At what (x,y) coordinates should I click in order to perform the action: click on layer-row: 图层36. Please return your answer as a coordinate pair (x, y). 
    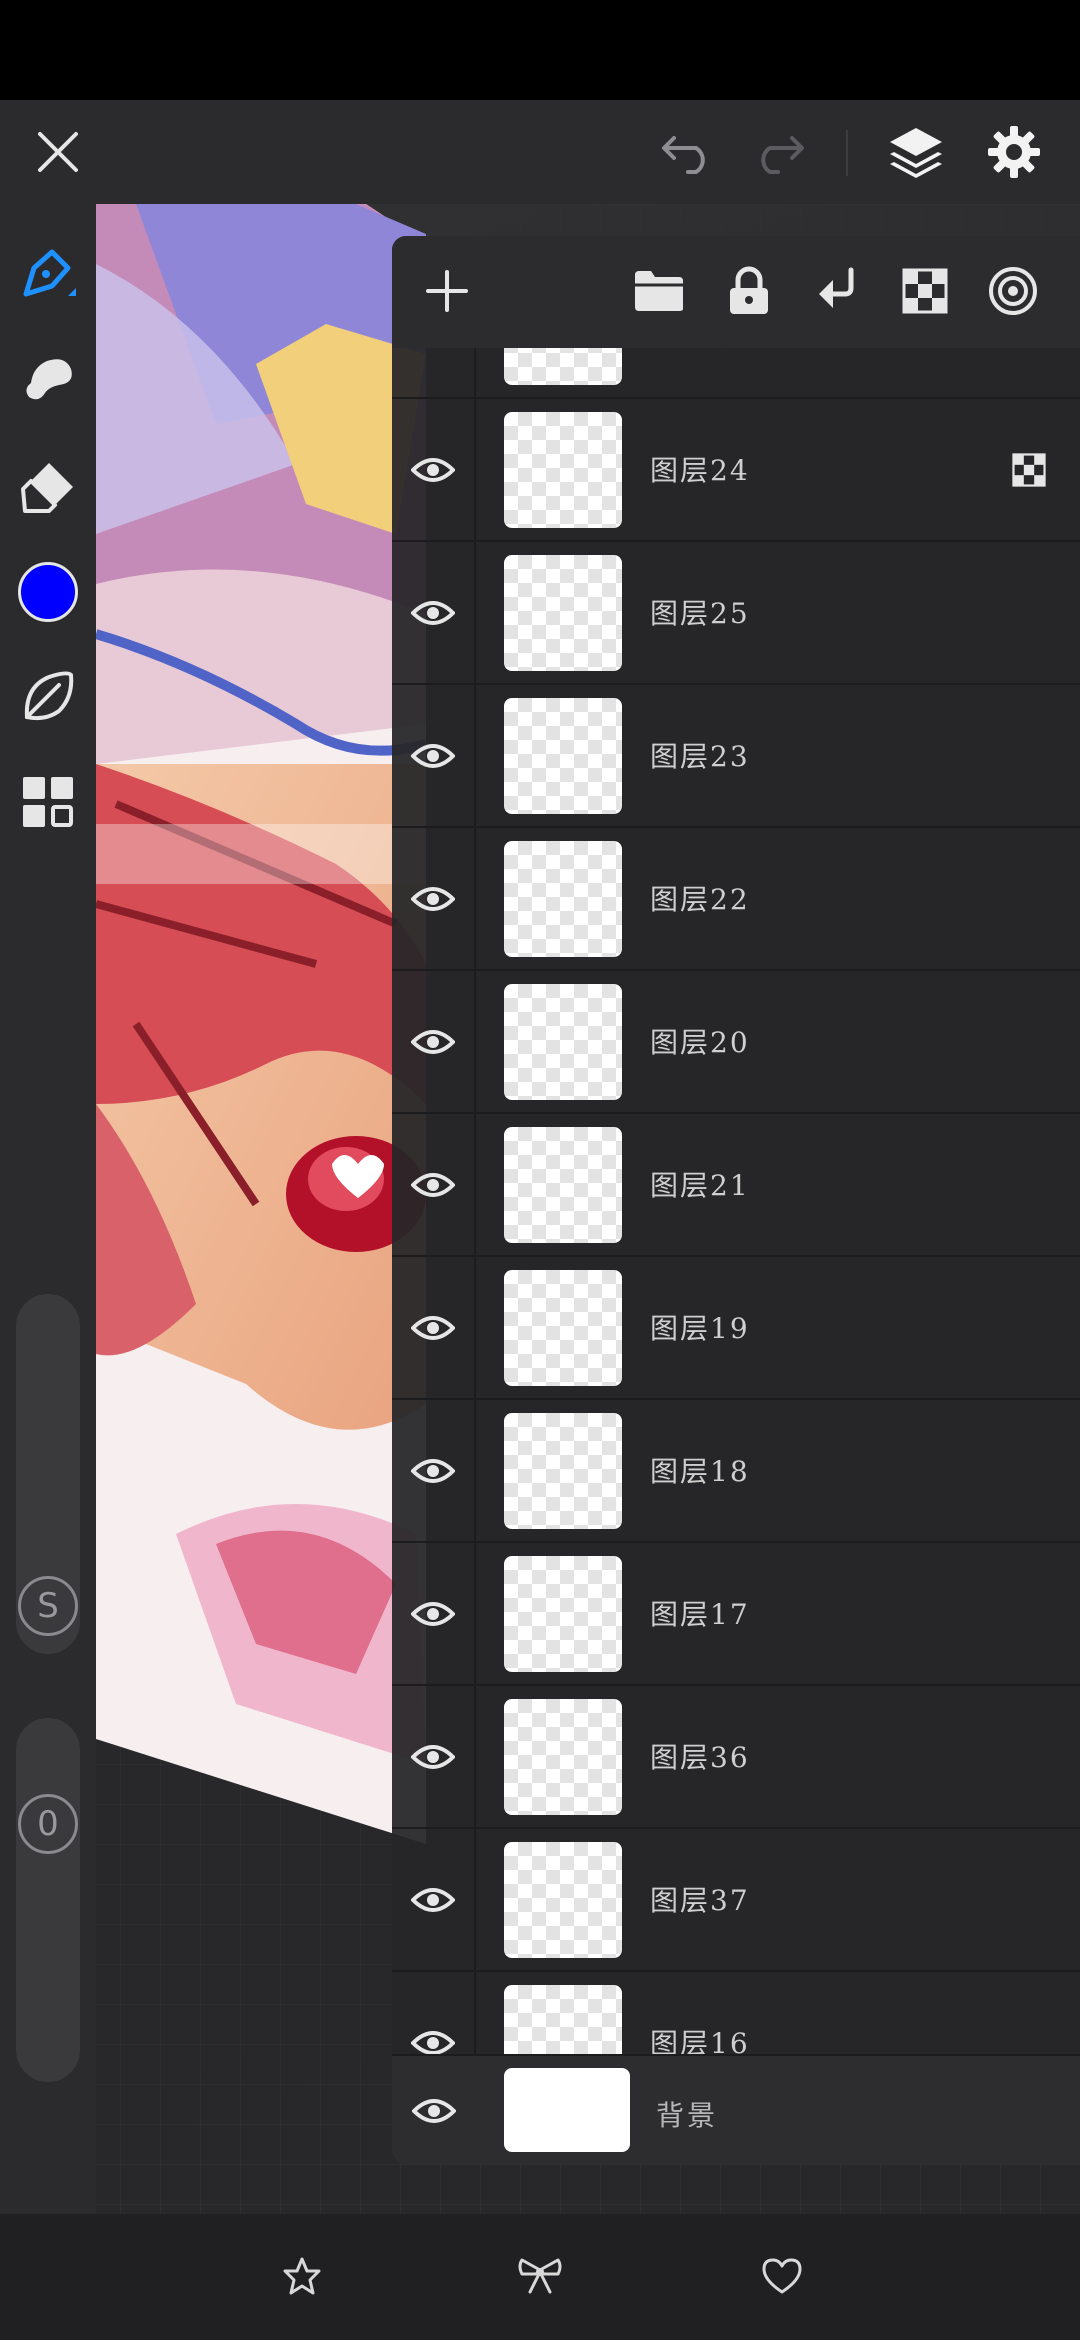
    Looking at the image, I should click on (736, 1757).